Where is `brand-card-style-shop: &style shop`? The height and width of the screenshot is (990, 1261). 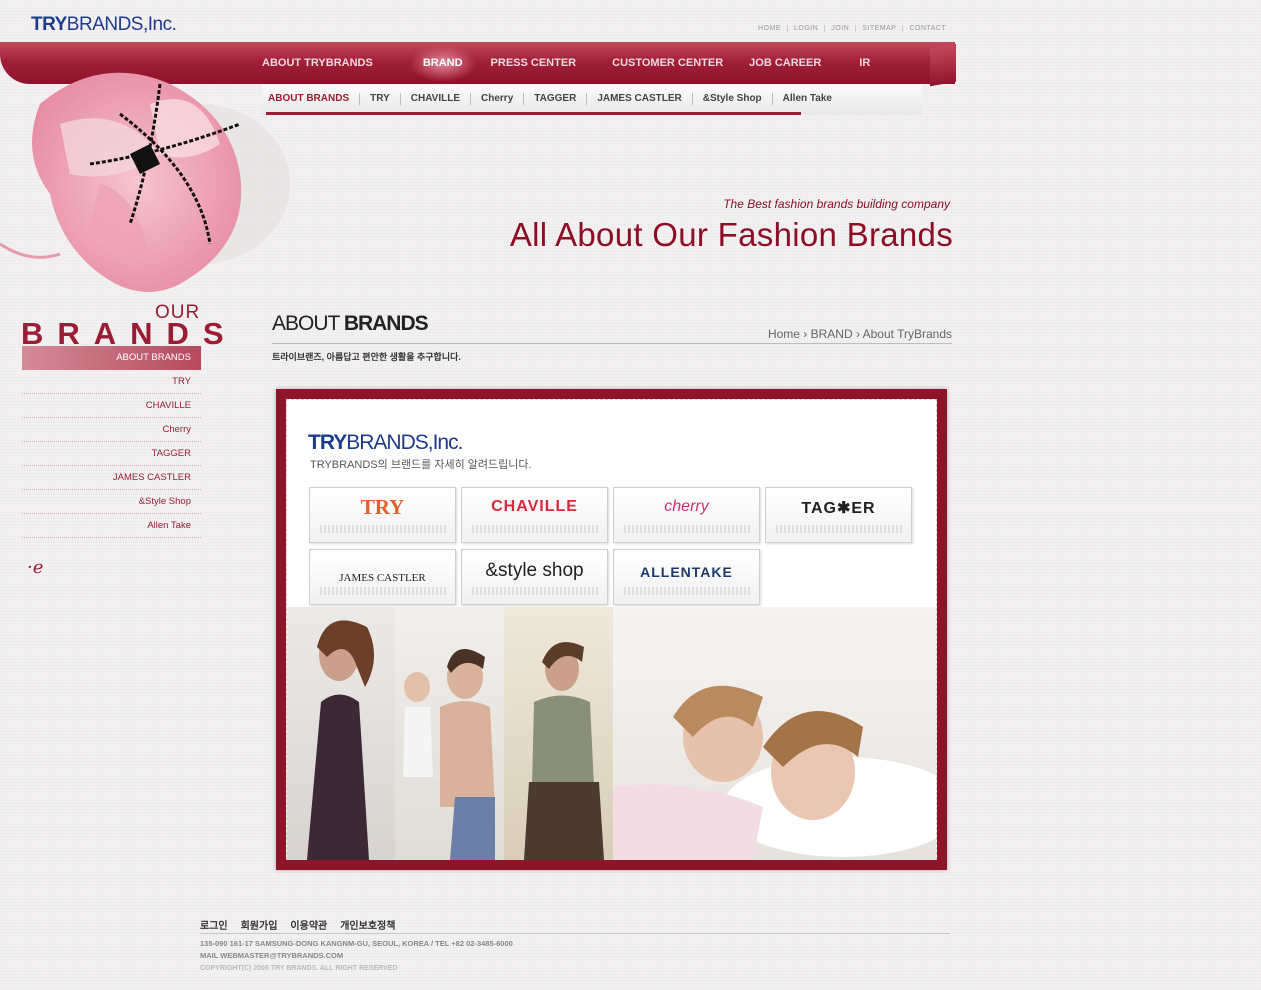
brand-card-style-shop: &style shop is located at coordinates (534, 577).